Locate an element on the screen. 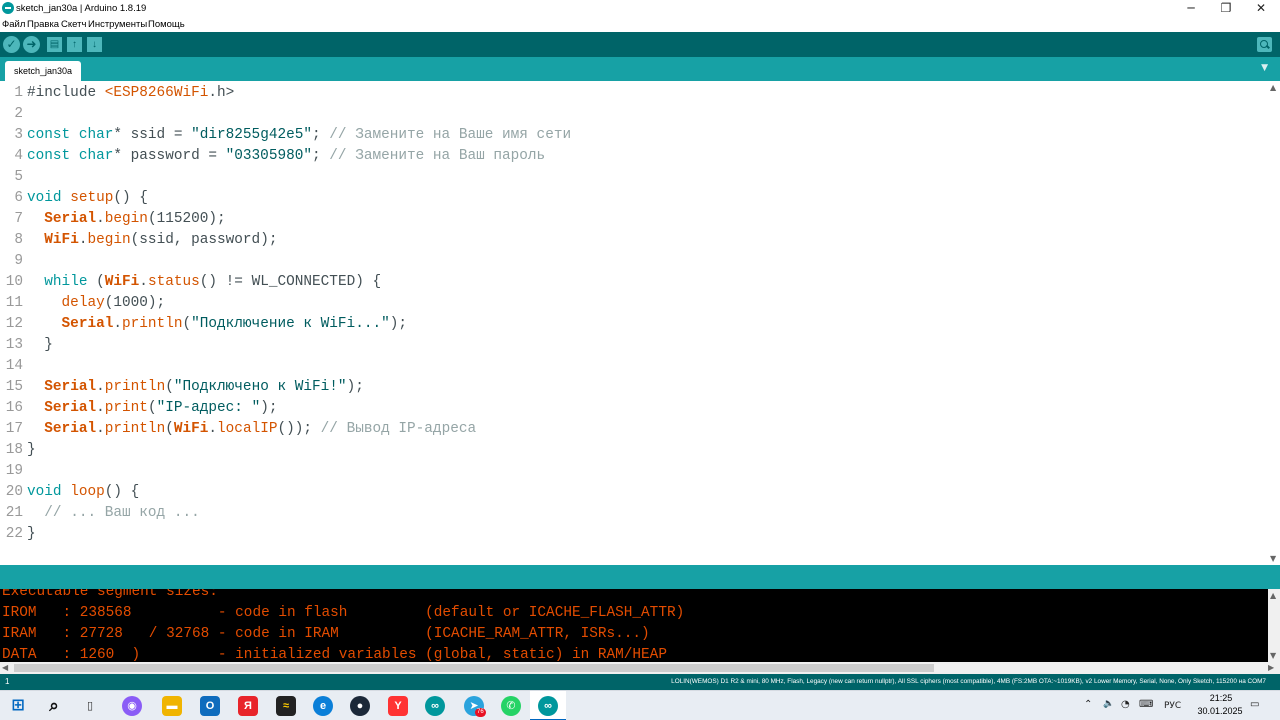  line-number: 5 is located at coordinates (18, 177).